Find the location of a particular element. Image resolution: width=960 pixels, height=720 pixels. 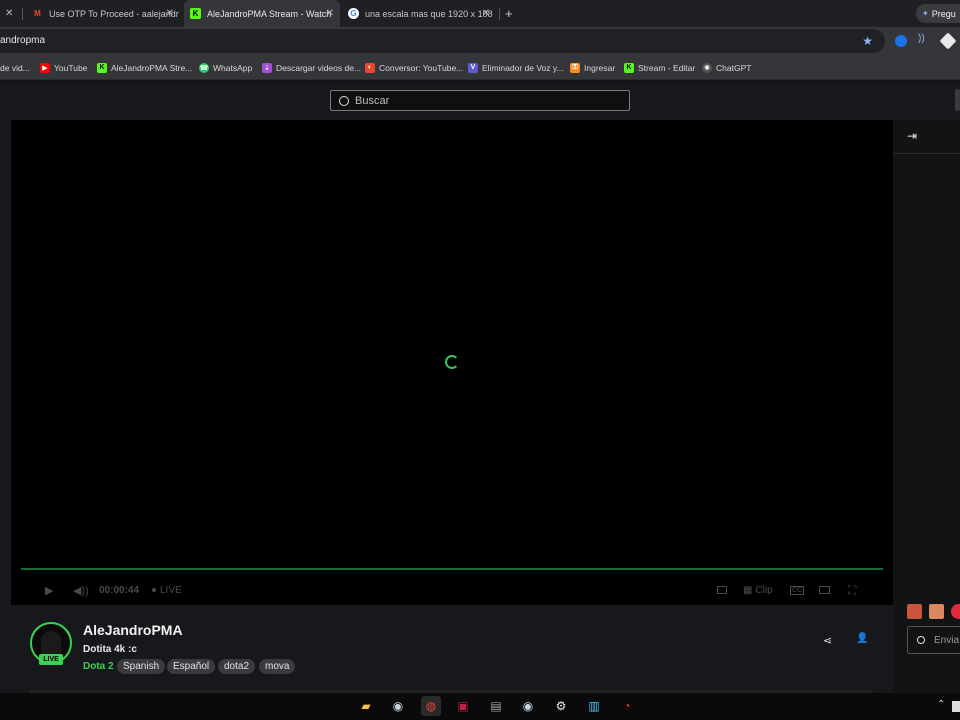

ask-button: ✦ Pregu is located at coordinates (938, 13).